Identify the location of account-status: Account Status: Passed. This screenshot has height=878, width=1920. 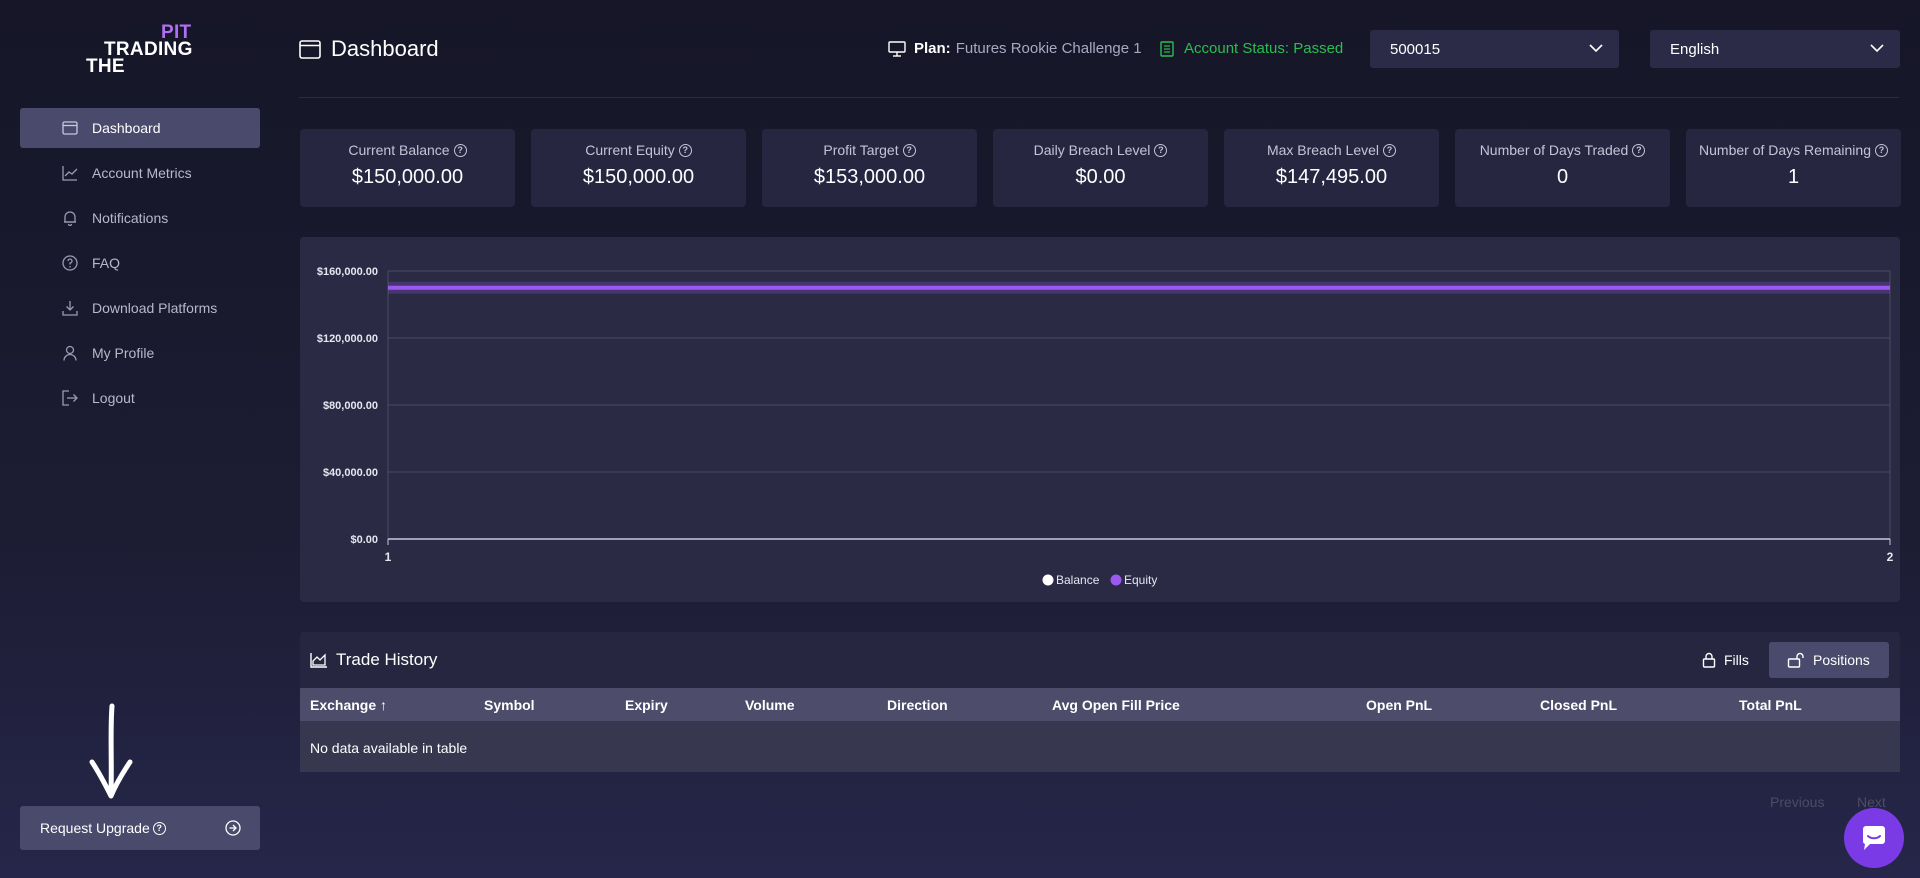
(1251, 48).